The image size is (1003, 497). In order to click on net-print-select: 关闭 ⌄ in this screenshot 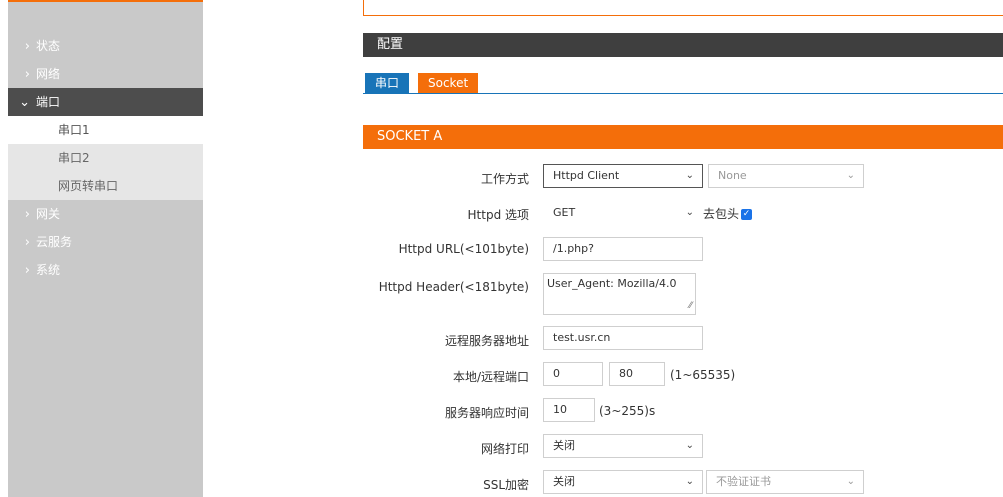, I will do `click(623, 446)`.